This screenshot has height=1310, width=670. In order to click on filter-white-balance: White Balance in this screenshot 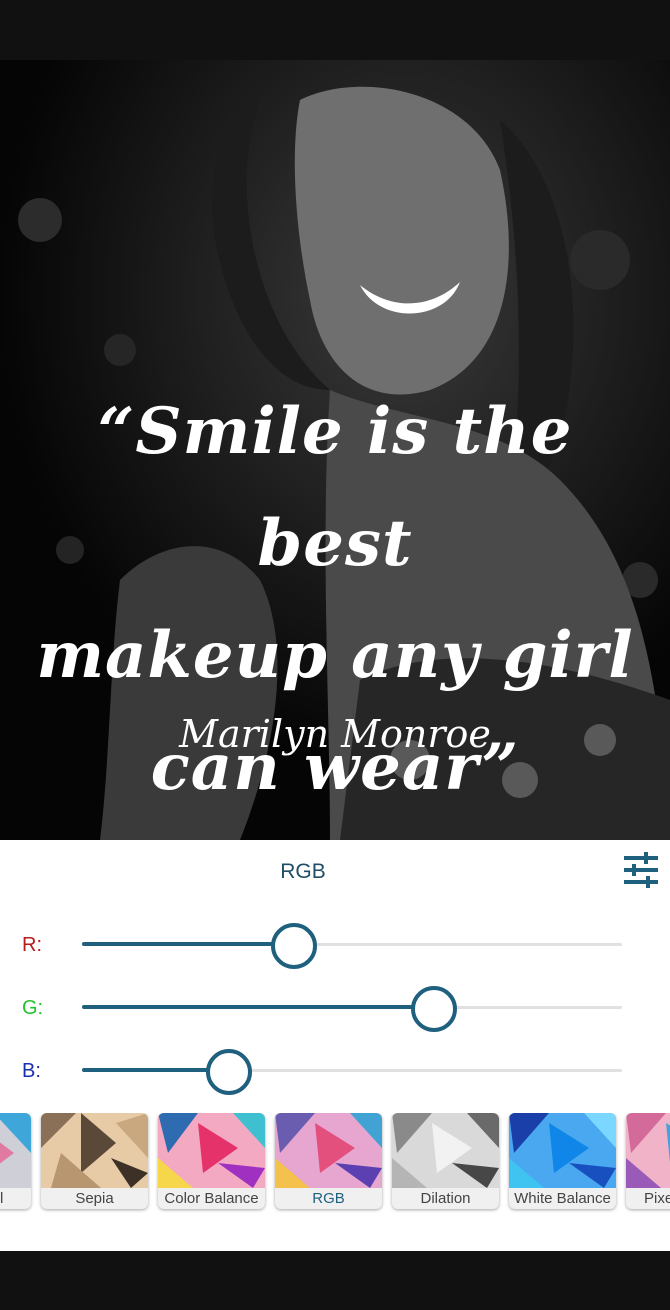, I will do `click(562, 1161)`.